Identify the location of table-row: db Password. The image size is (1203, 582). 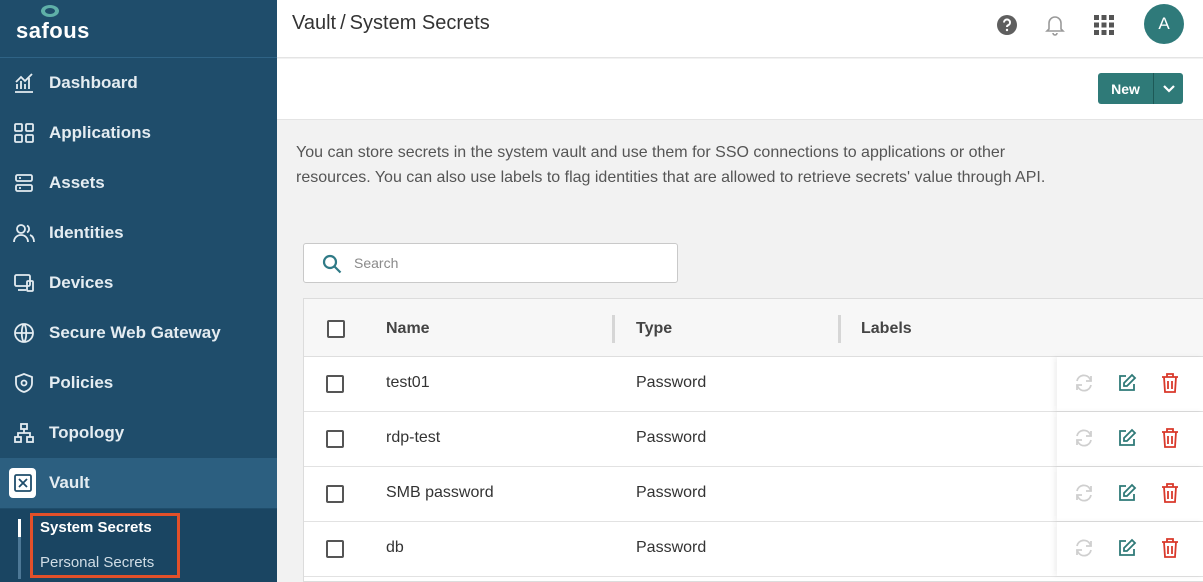
(753, 549).